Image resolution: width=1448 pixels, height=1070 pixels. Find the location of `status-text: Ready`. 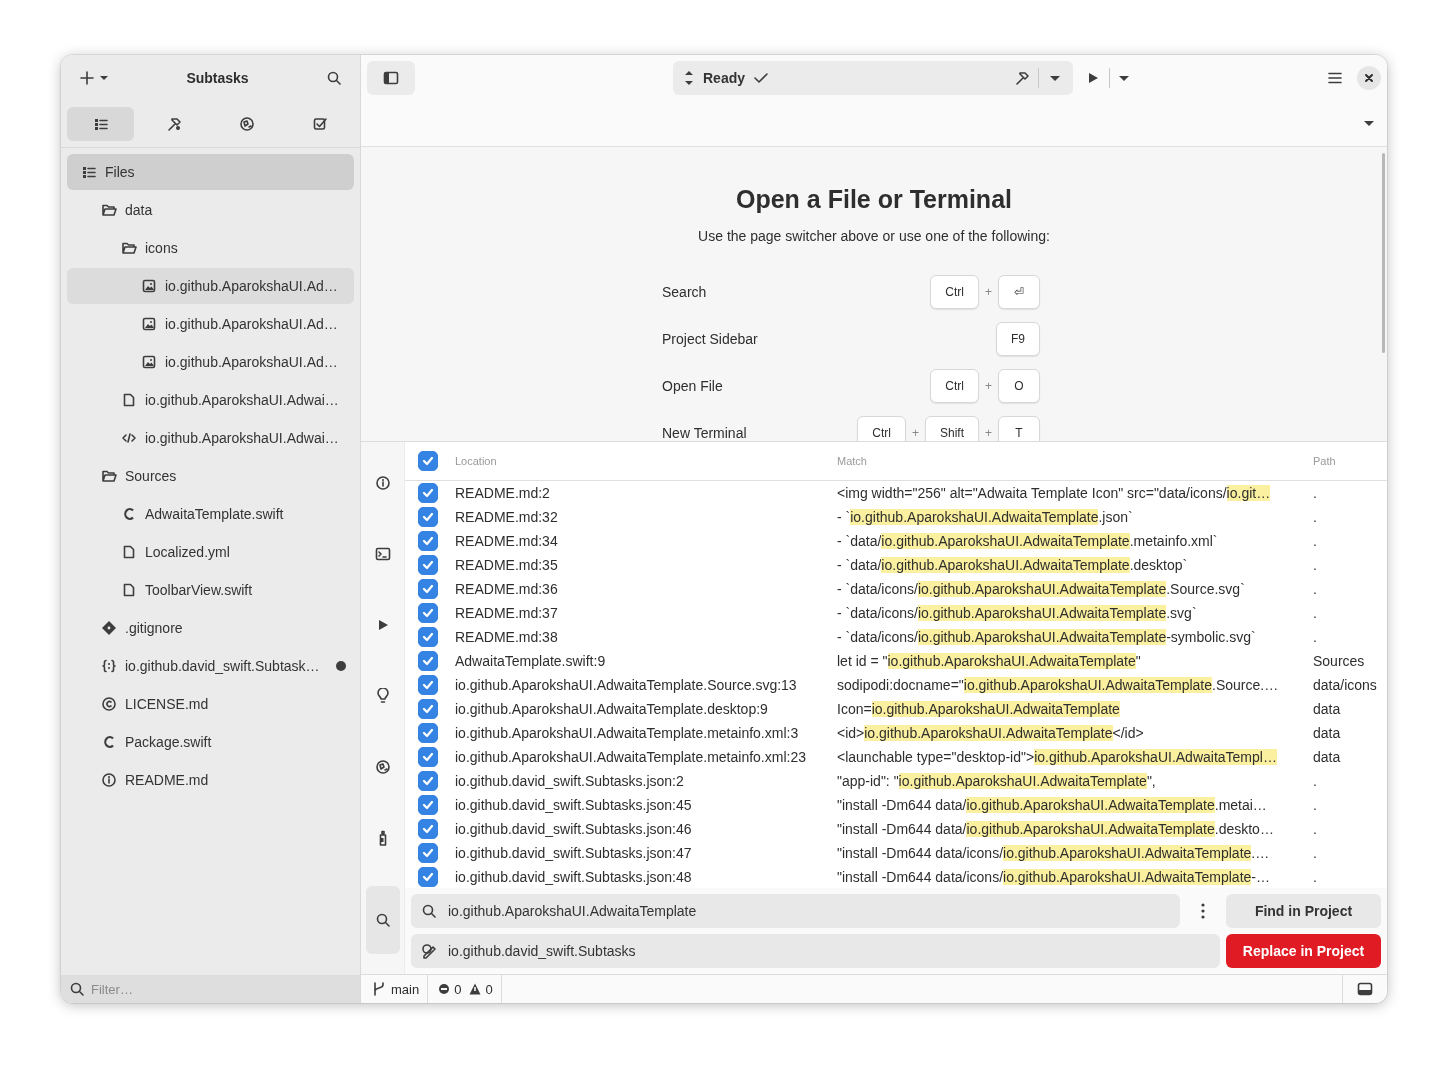

status-text: Ready is located at coordinates (724, 77).